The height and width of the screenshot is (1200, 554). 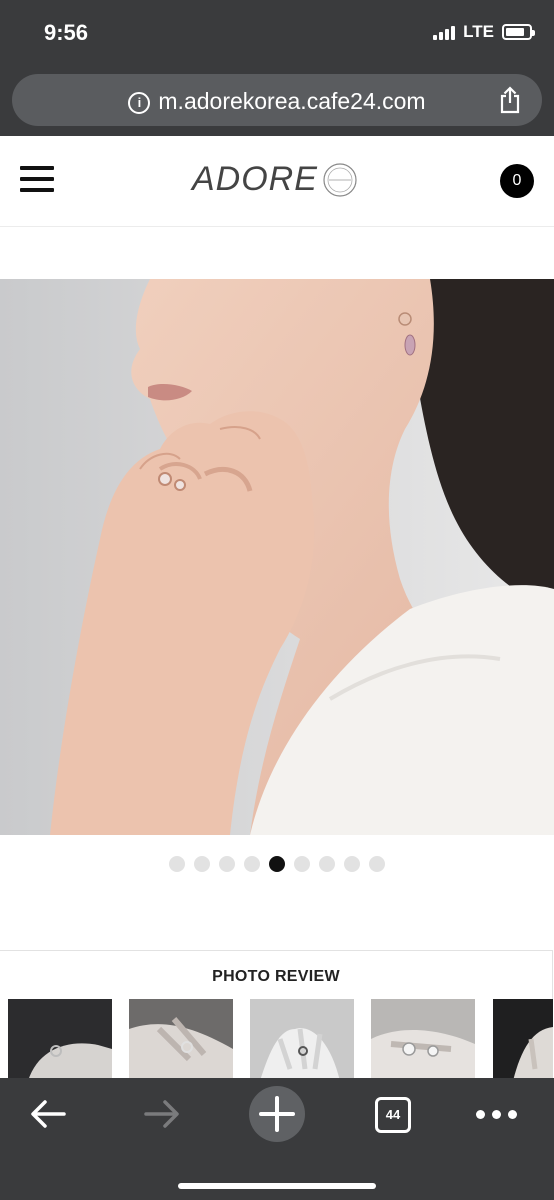 What do you see at coordinates (255, 179) in the screenshot?
I see `logo-text: ADORE` at bounding box center [255, 179].